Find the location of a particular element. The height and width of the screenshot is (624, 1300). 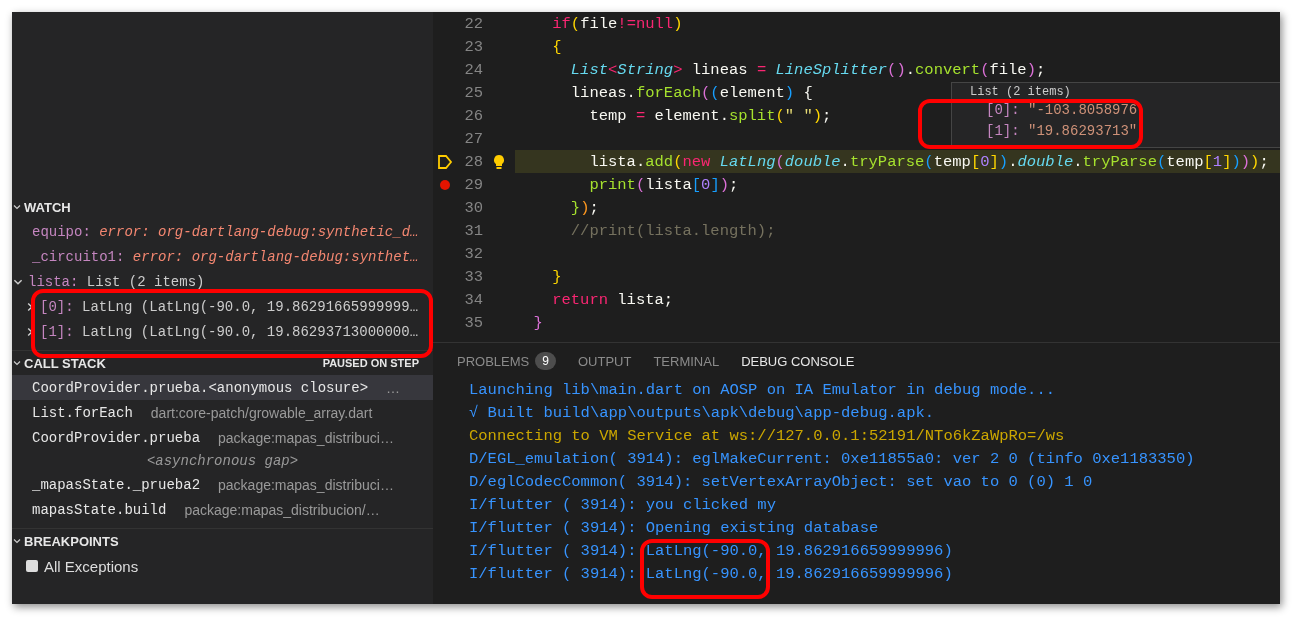

checkbox is located at coordinates (32, 566).